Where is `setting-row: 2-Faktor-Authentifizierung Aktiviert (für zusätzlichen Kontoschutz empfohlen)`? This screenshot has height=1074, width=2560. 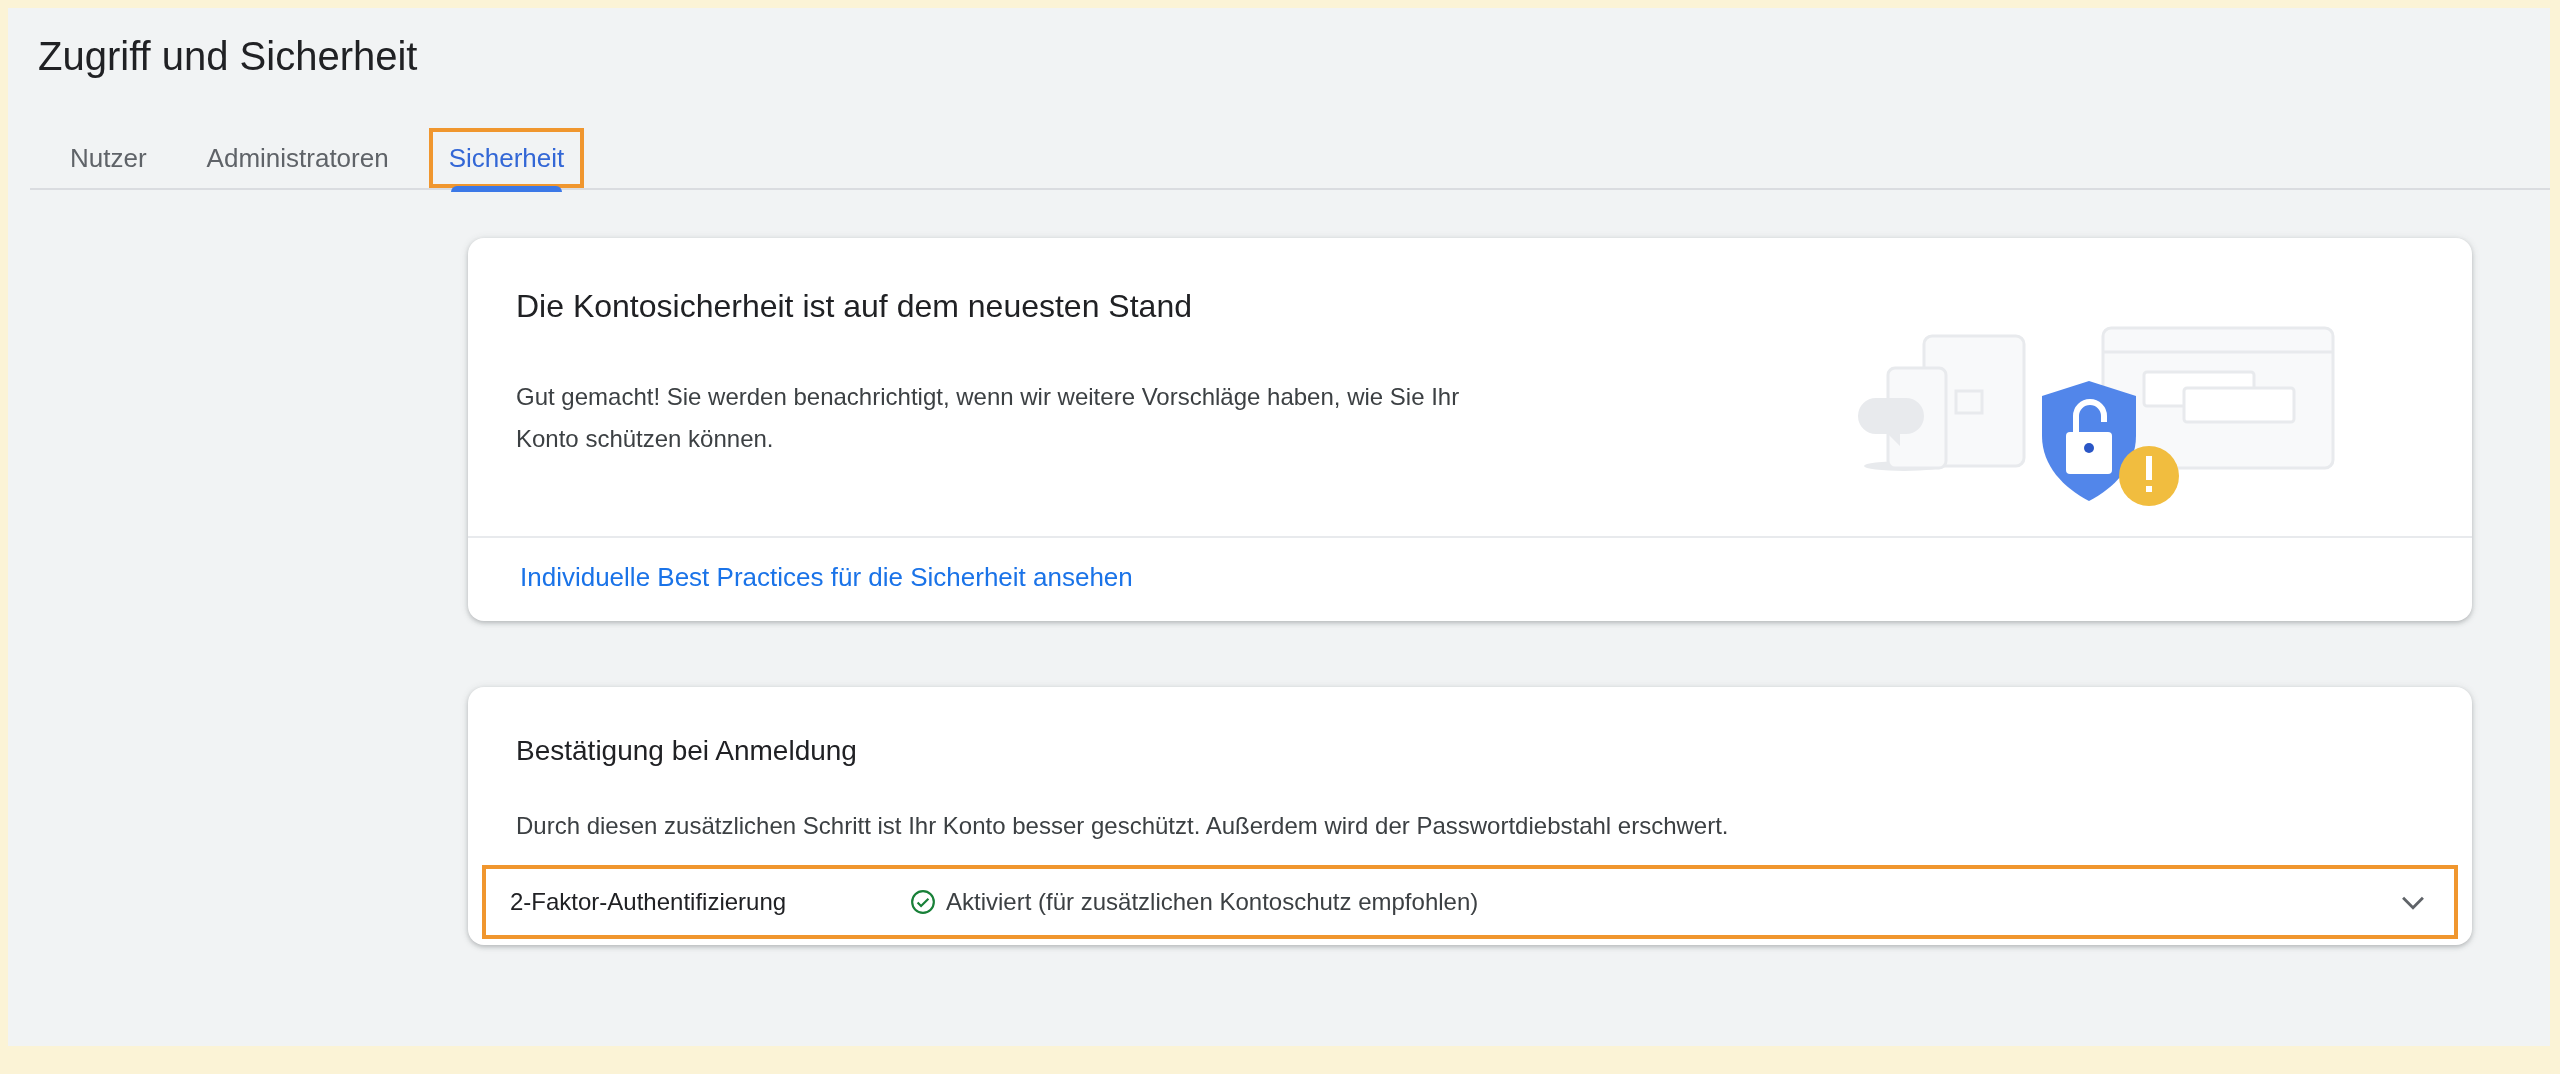
setting-row: 2-Faktor-Authentifizierung Aktiviert (für zusätzlichen Kontoschutz empfohlen) is located at coordinates (1470, 902).